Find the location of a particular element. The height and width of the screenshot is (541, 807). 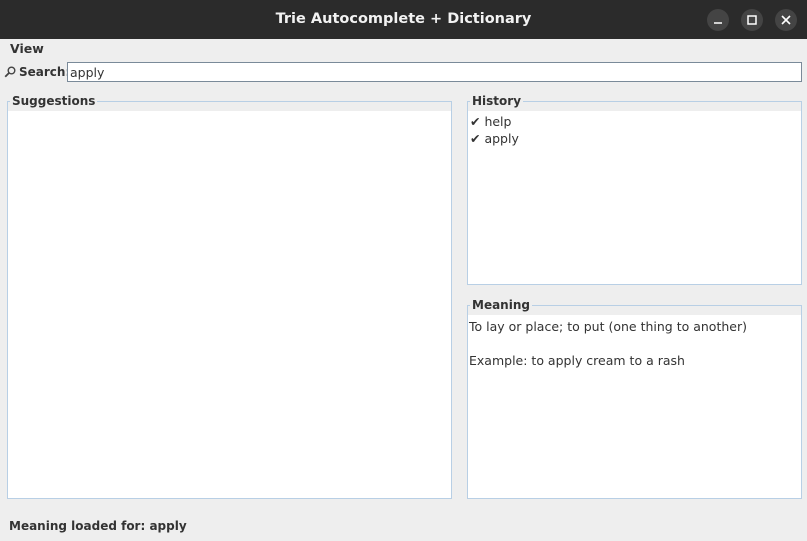

history-title: History is located at coordinates (497, 101).